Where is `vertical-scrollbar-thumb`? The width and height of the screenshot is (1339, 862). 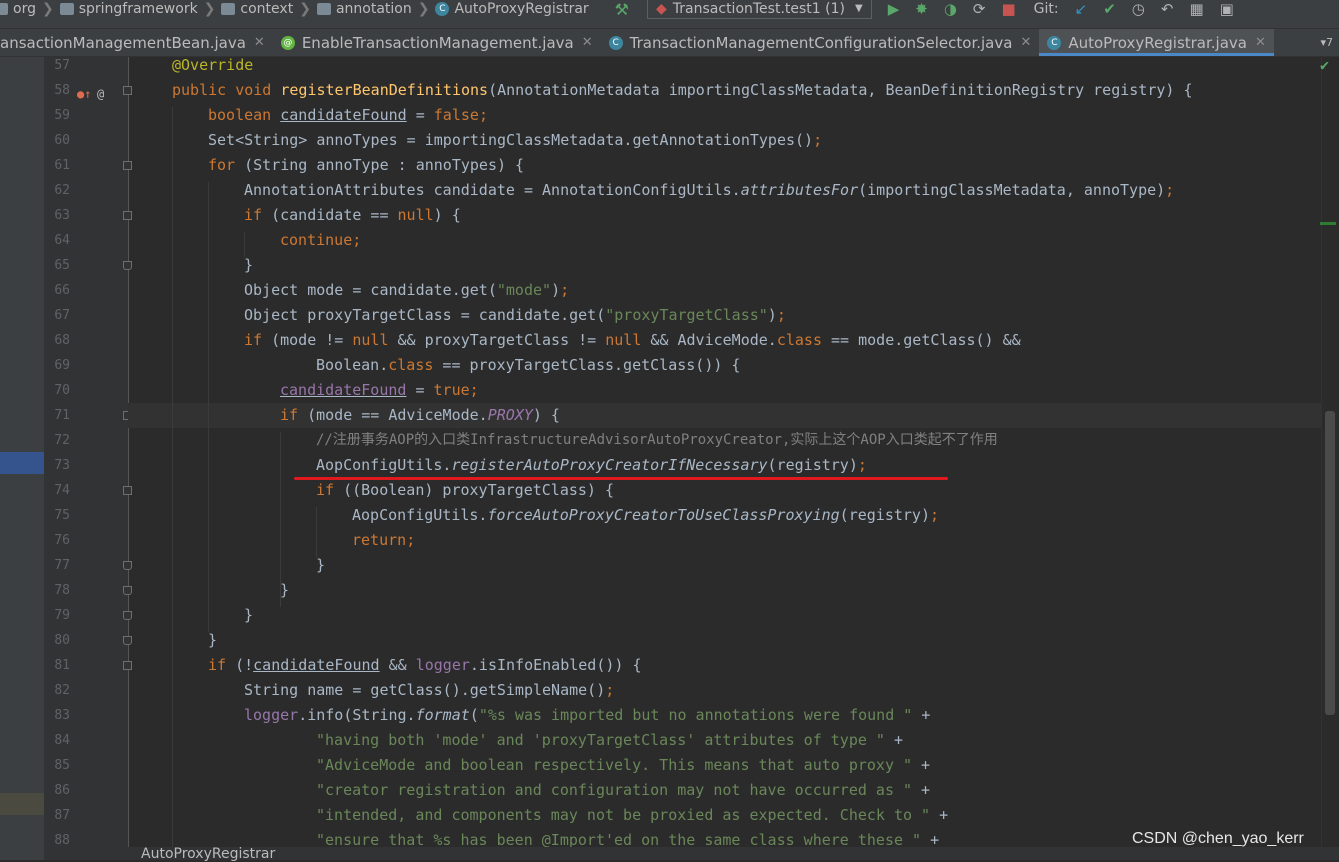 vertical-scrollbar-thumb is located at coordinates (1330, 563).